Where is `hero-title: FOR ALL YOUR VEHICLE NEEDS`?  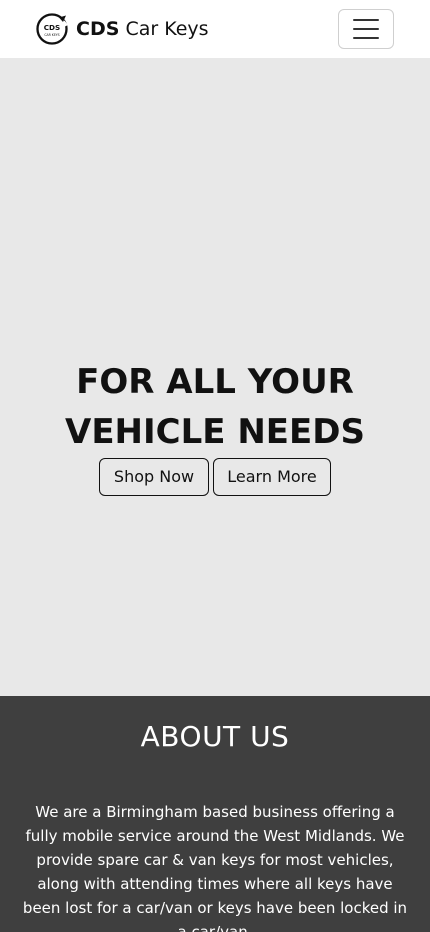
hero-title: FOR ALL YOUR VEHICLE NEEDS is located at coordinates (215, 407).